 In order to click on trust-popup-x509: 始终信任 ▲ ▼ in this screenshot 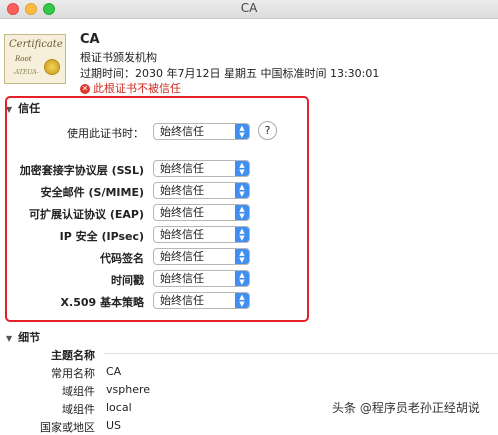, I will do `click(201, 300)`.